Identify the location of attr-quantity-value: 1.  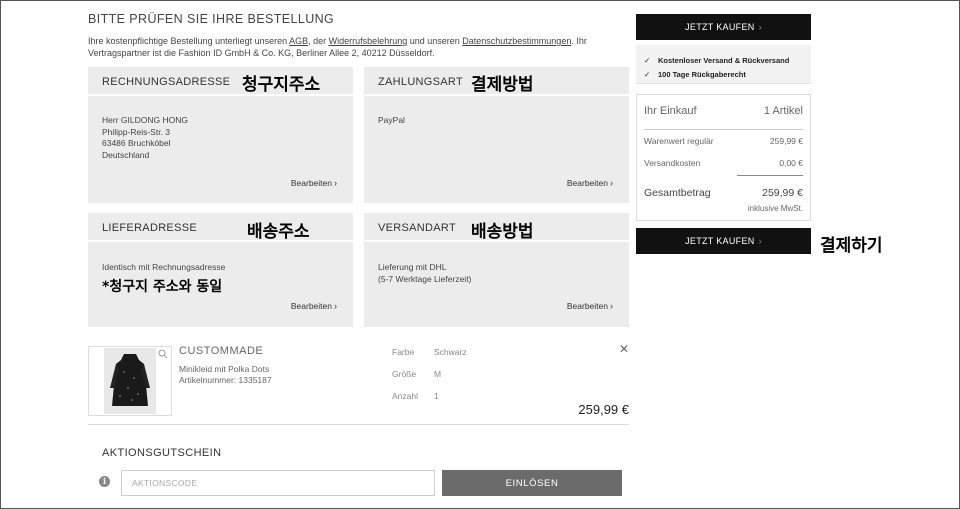
(436, 396).